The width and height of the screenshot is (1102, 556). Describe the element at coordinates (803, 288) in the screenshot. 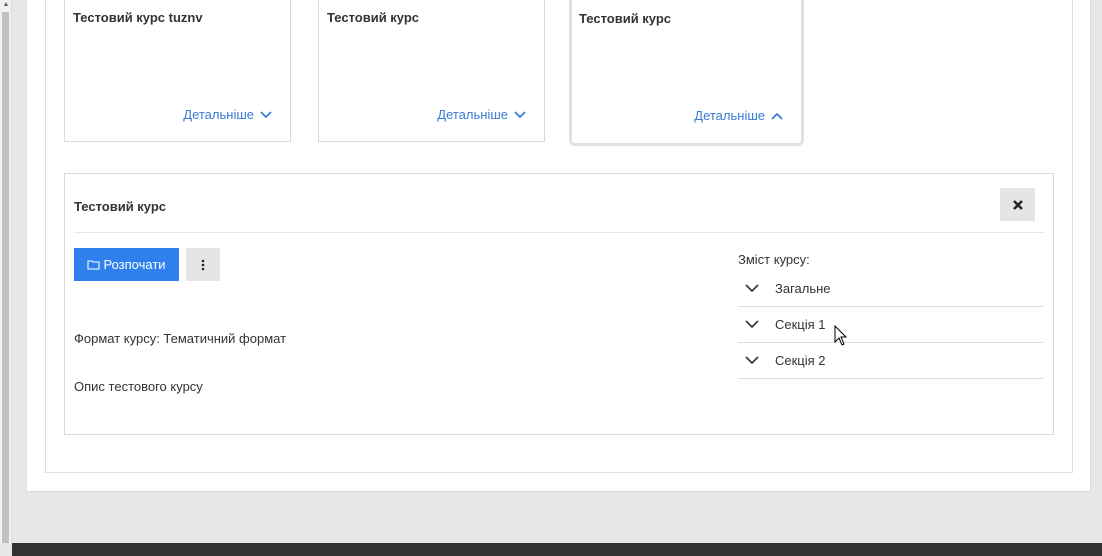

I see `section-label: Загальне` at that location.